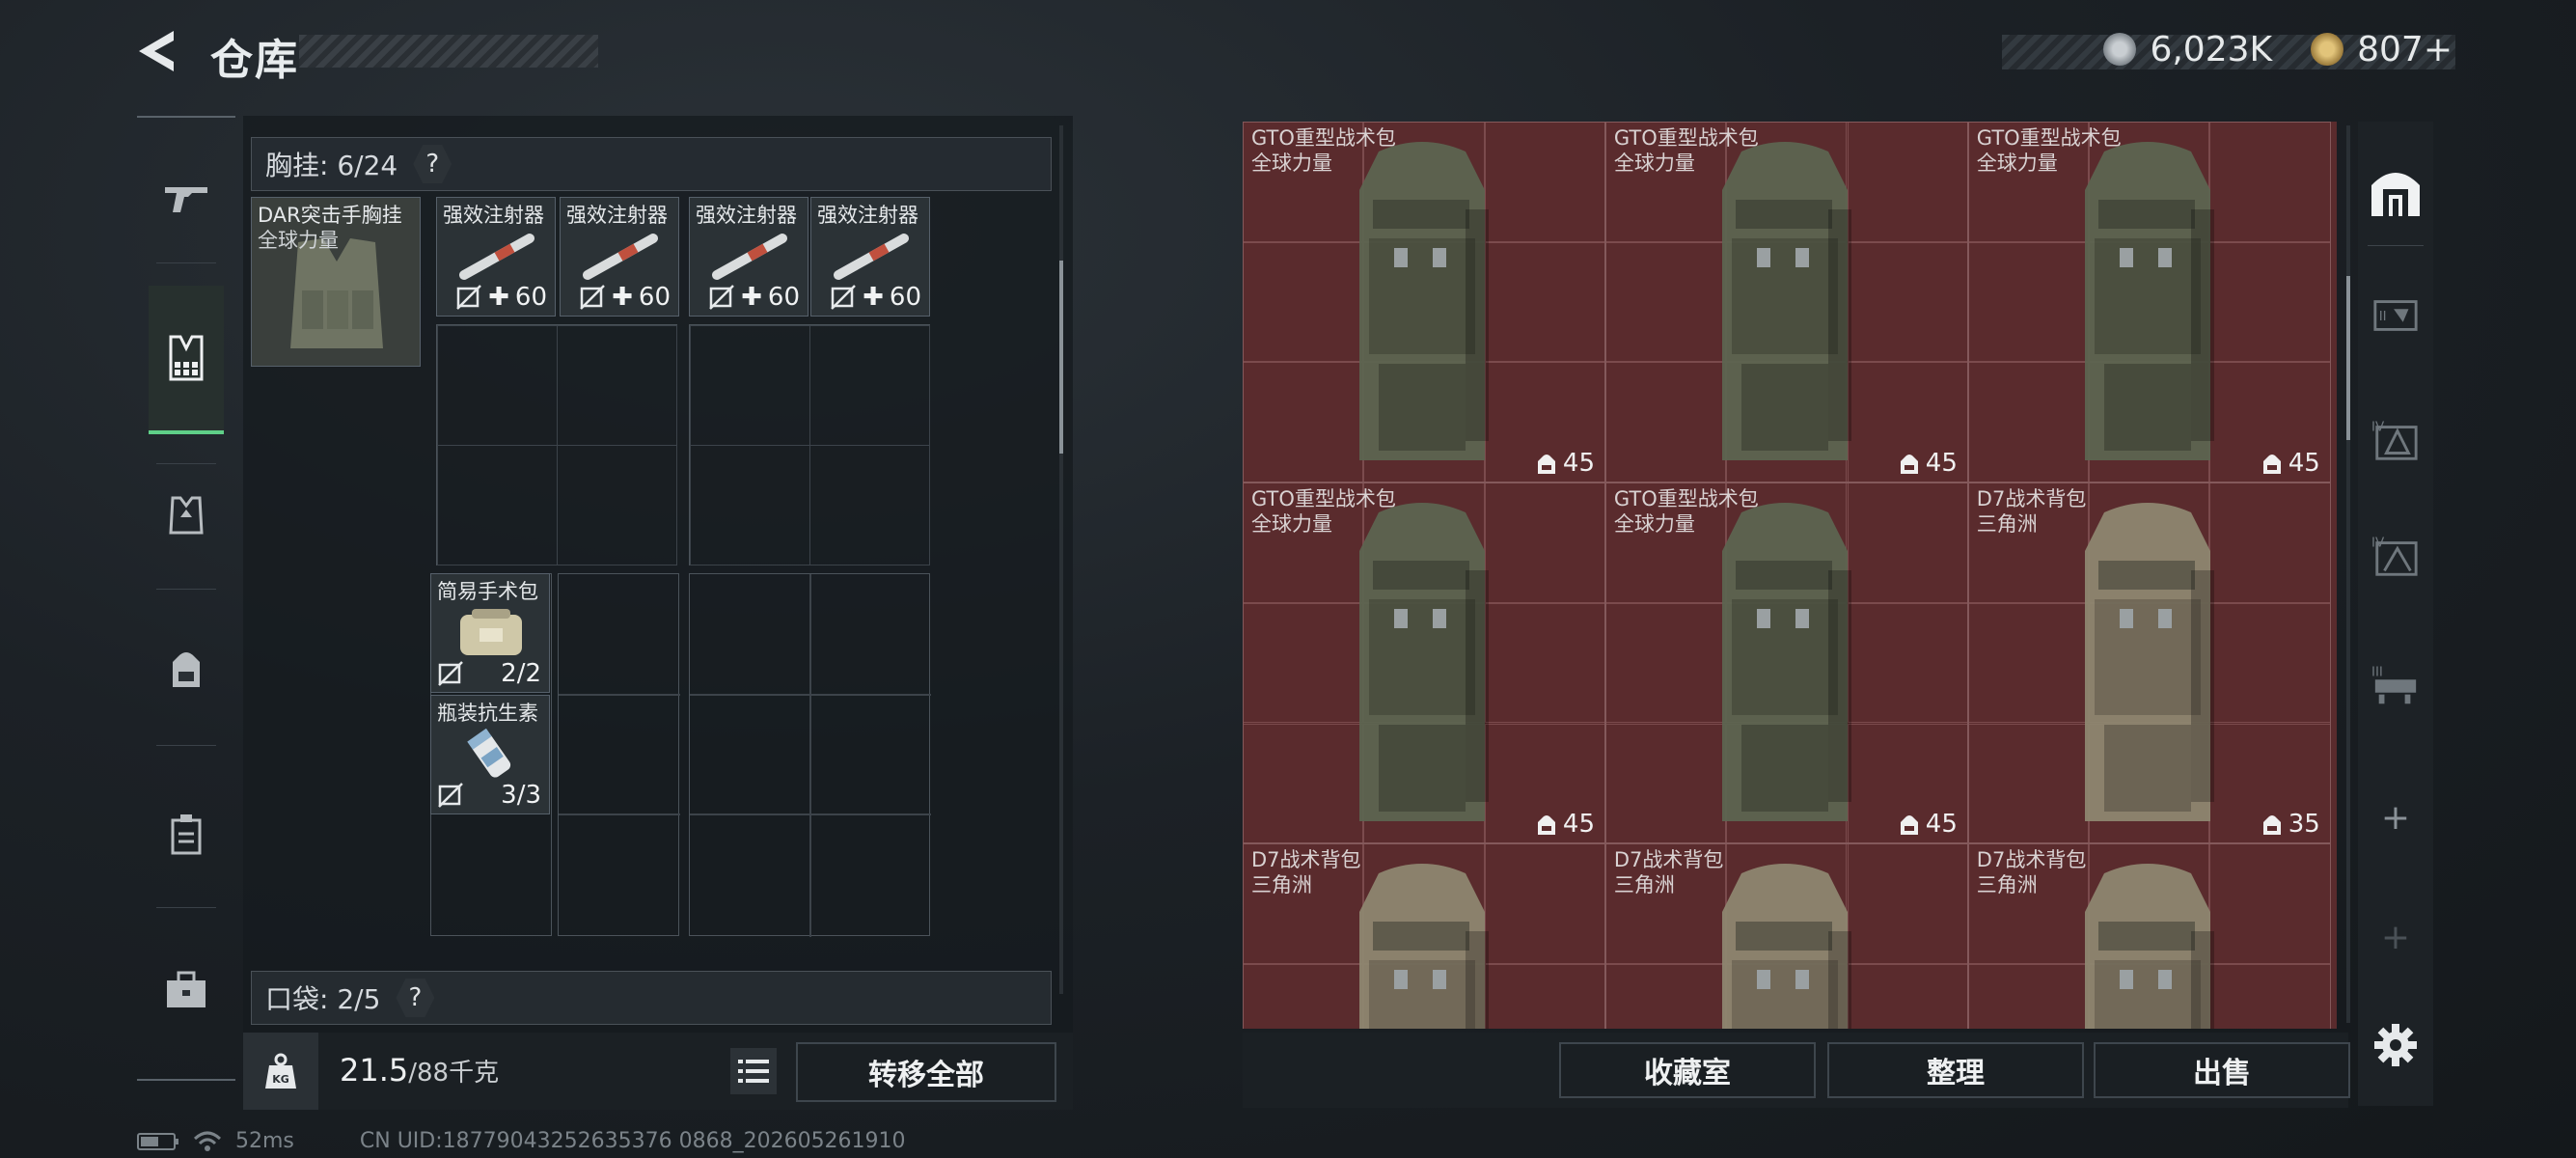 This screenshot has height=1158, width=2576. I want to click on gear-icon, so click(2395, 1045).